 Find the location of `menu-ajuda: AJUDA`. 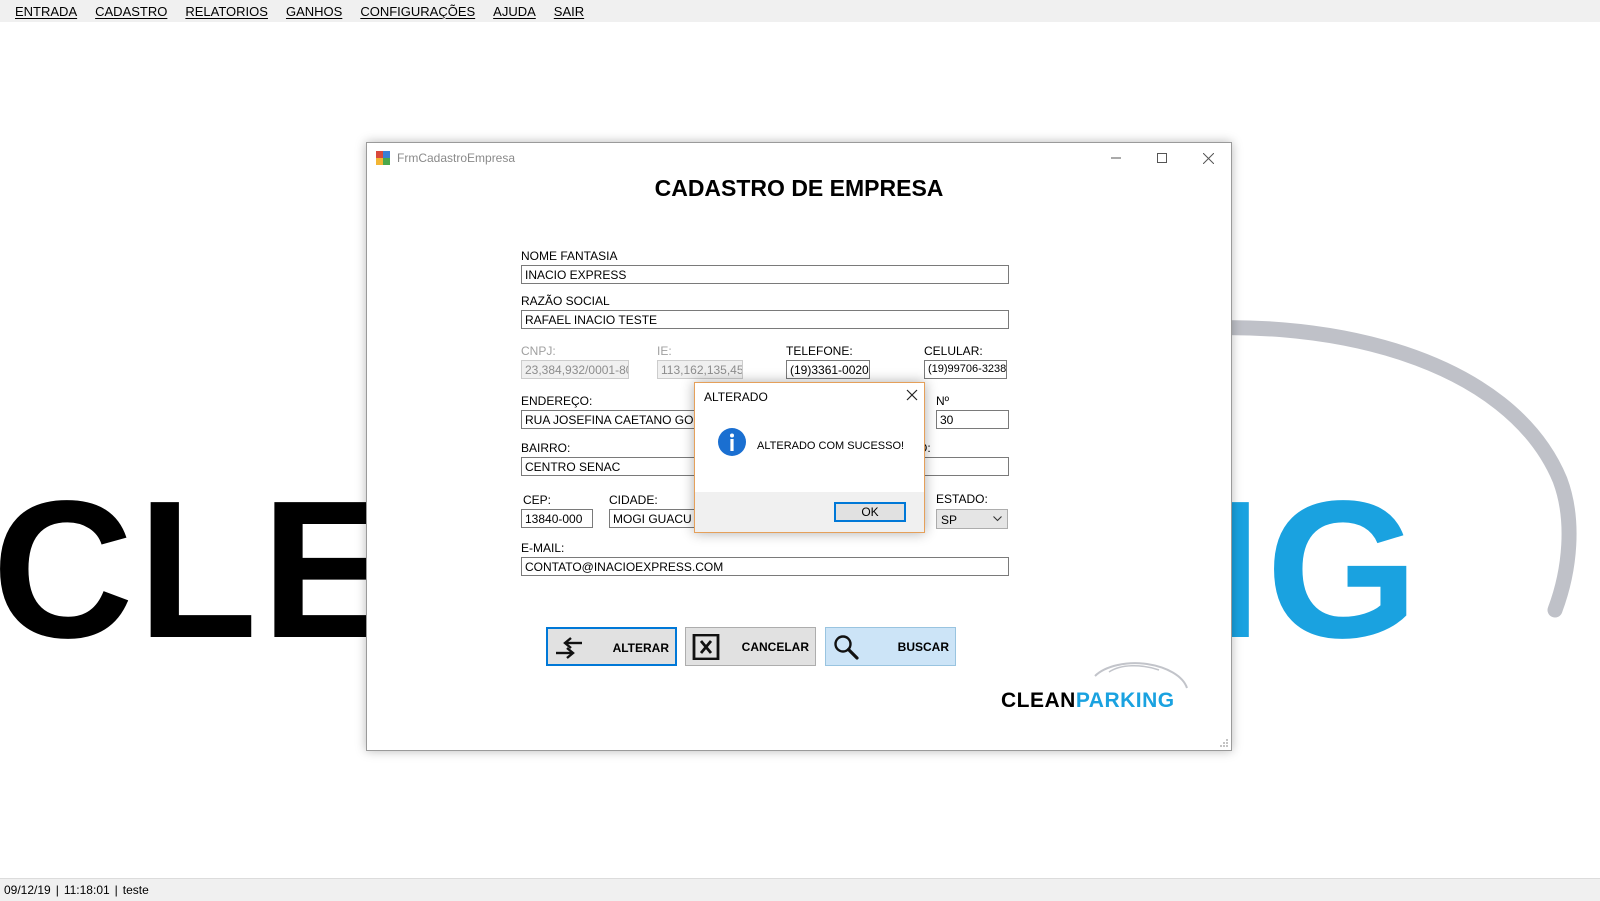

menu-ajuda: AJUDA is located at coordinates (514, 11).